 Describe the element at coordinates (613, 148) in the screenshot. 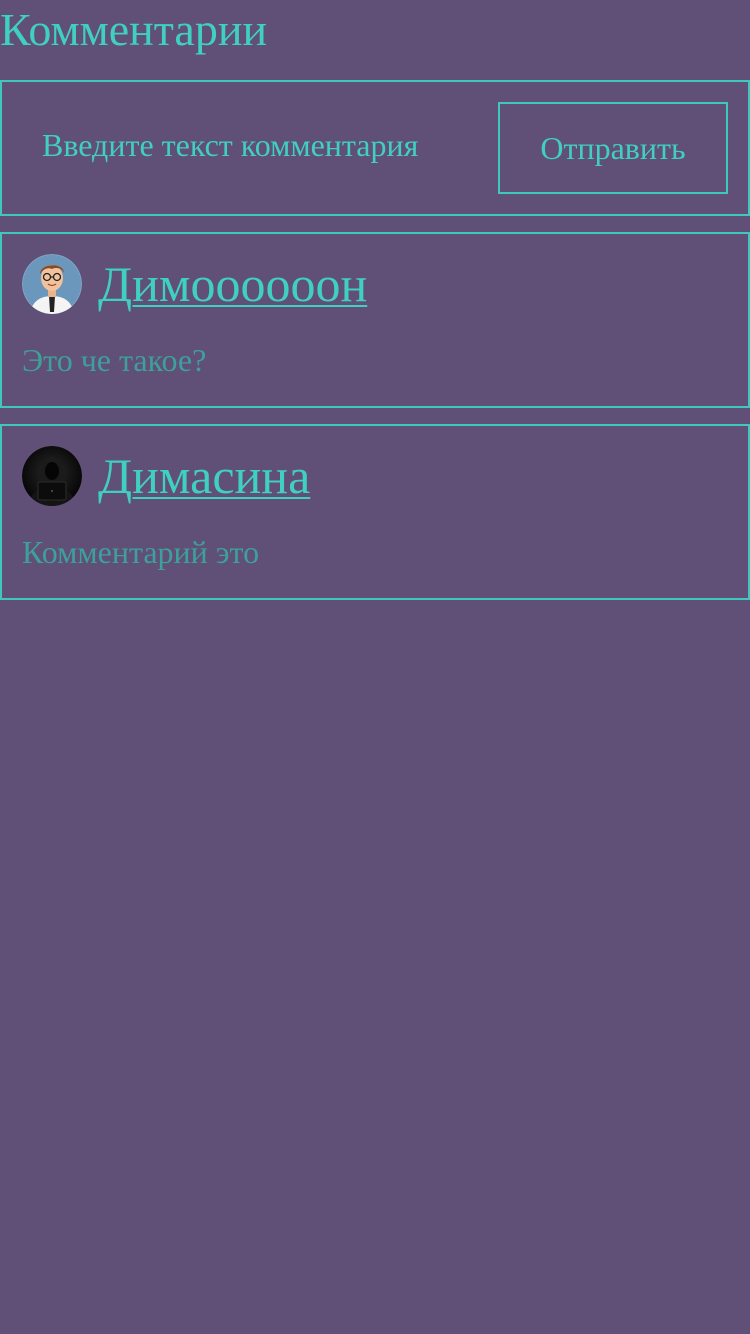

I see `send-button: Отправить` at that location.